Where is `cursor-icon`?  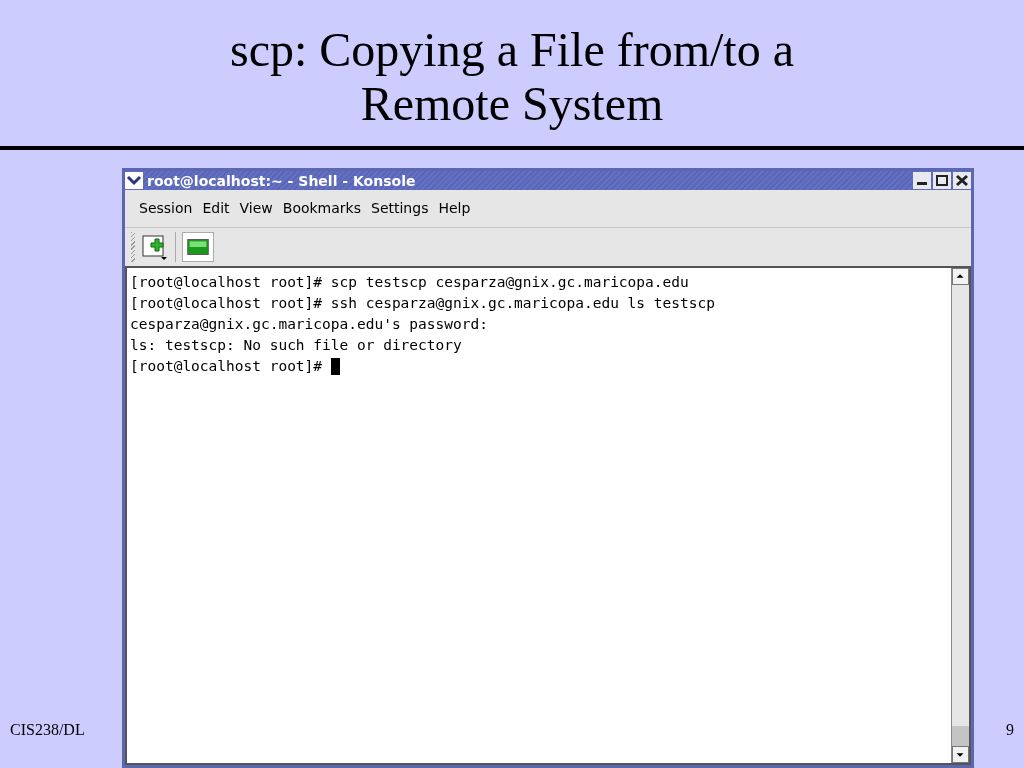
cursor-icon is located at coordinates (335, 366).